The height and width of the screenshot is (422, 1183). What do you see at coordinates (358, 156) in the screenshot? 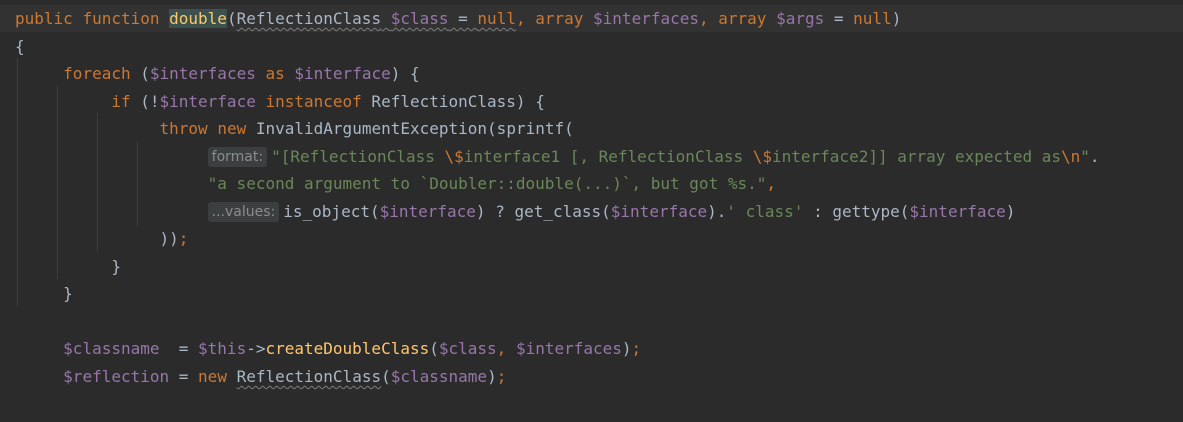
I see `string: "[ReflectionClass` at bounding box center [358, 156].